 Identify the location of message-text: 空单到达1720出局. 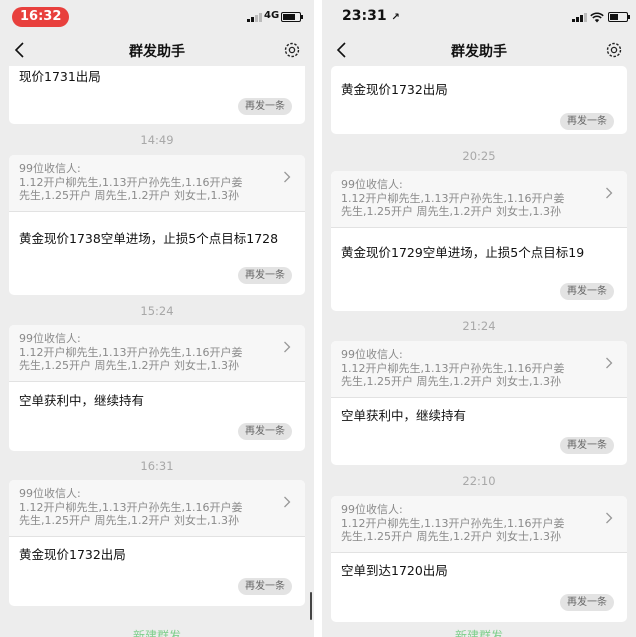
(394, 570).